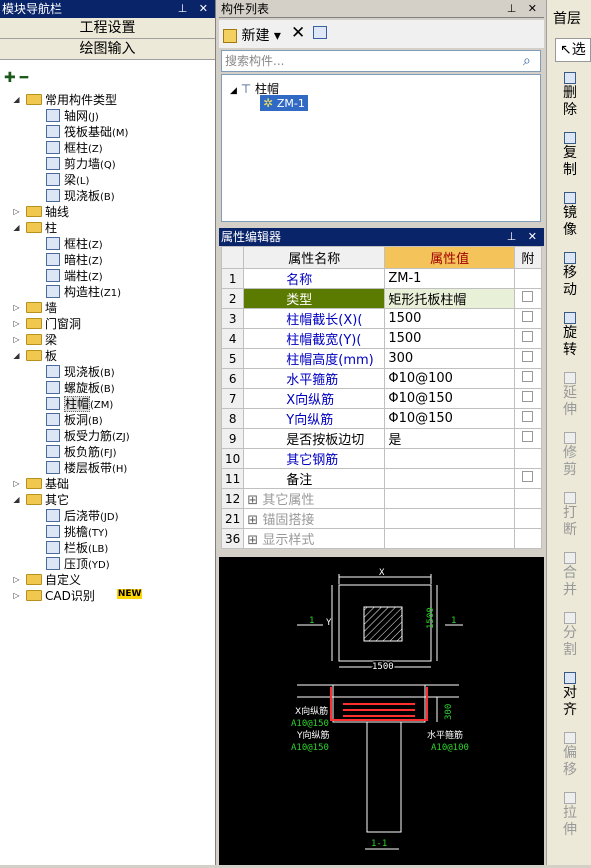 This screenshot has width=591, height=868. I want to click on property-row: 9 是否按板边切 是, so click(381, 438).